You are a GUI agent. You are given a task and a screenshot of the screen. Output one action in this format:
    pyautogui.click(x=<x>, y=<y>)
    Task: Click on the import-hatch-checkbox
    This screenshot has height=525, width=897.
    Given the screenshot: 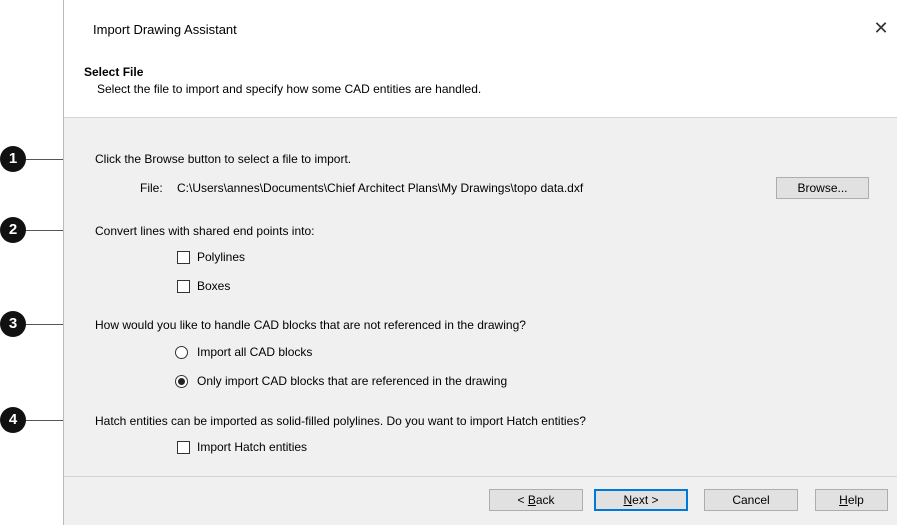 What is the action you would take?
    pyautogui.click(x=183, y=447)
    